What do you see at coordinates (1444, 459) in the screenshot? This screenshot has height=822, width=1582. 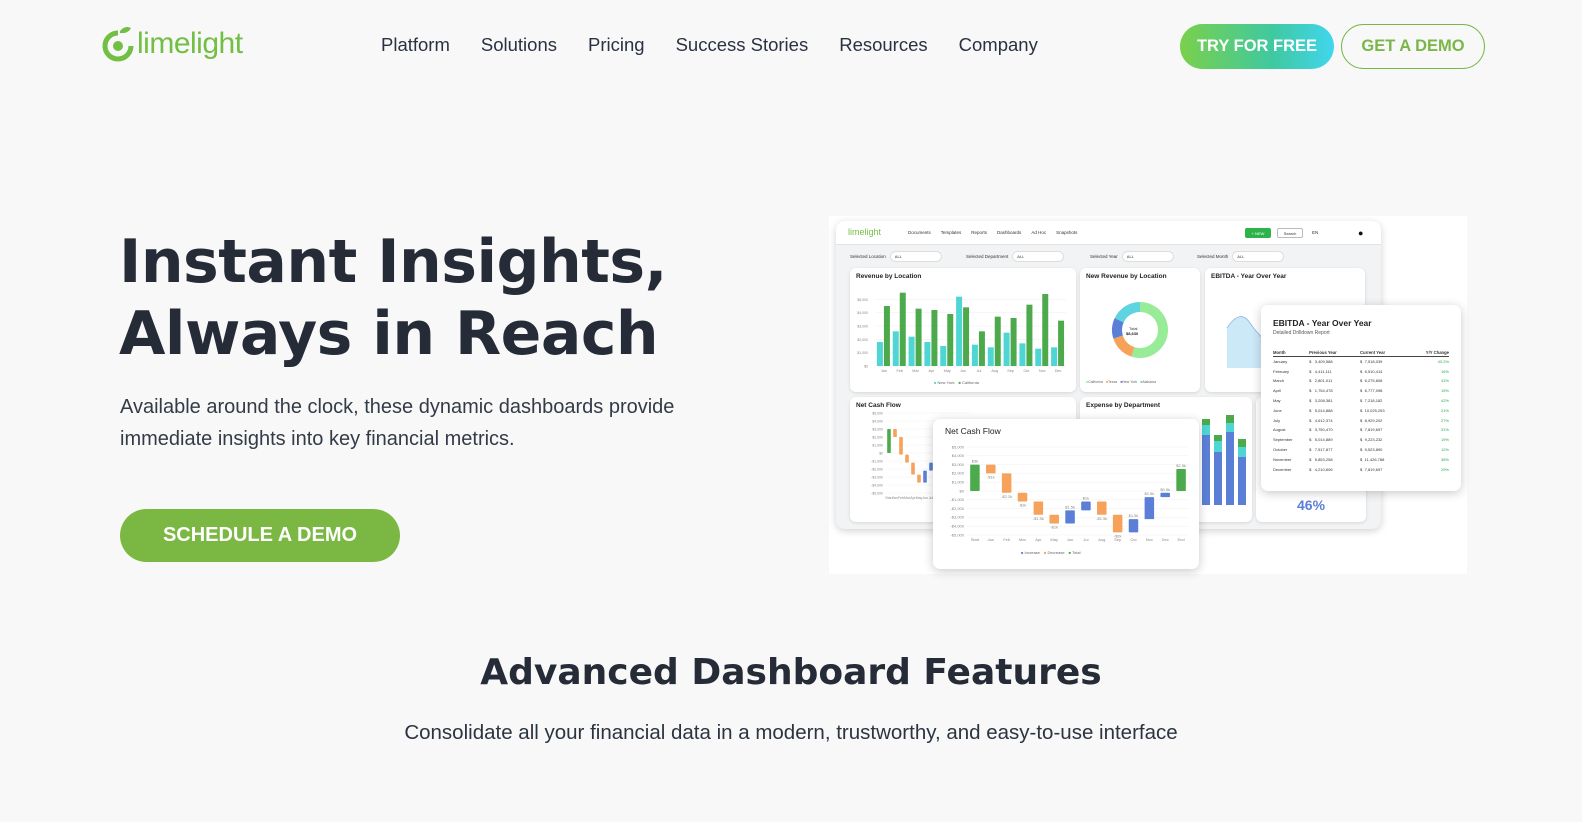 I see `table-cell: 36%` at bounding box center [1444, 459].